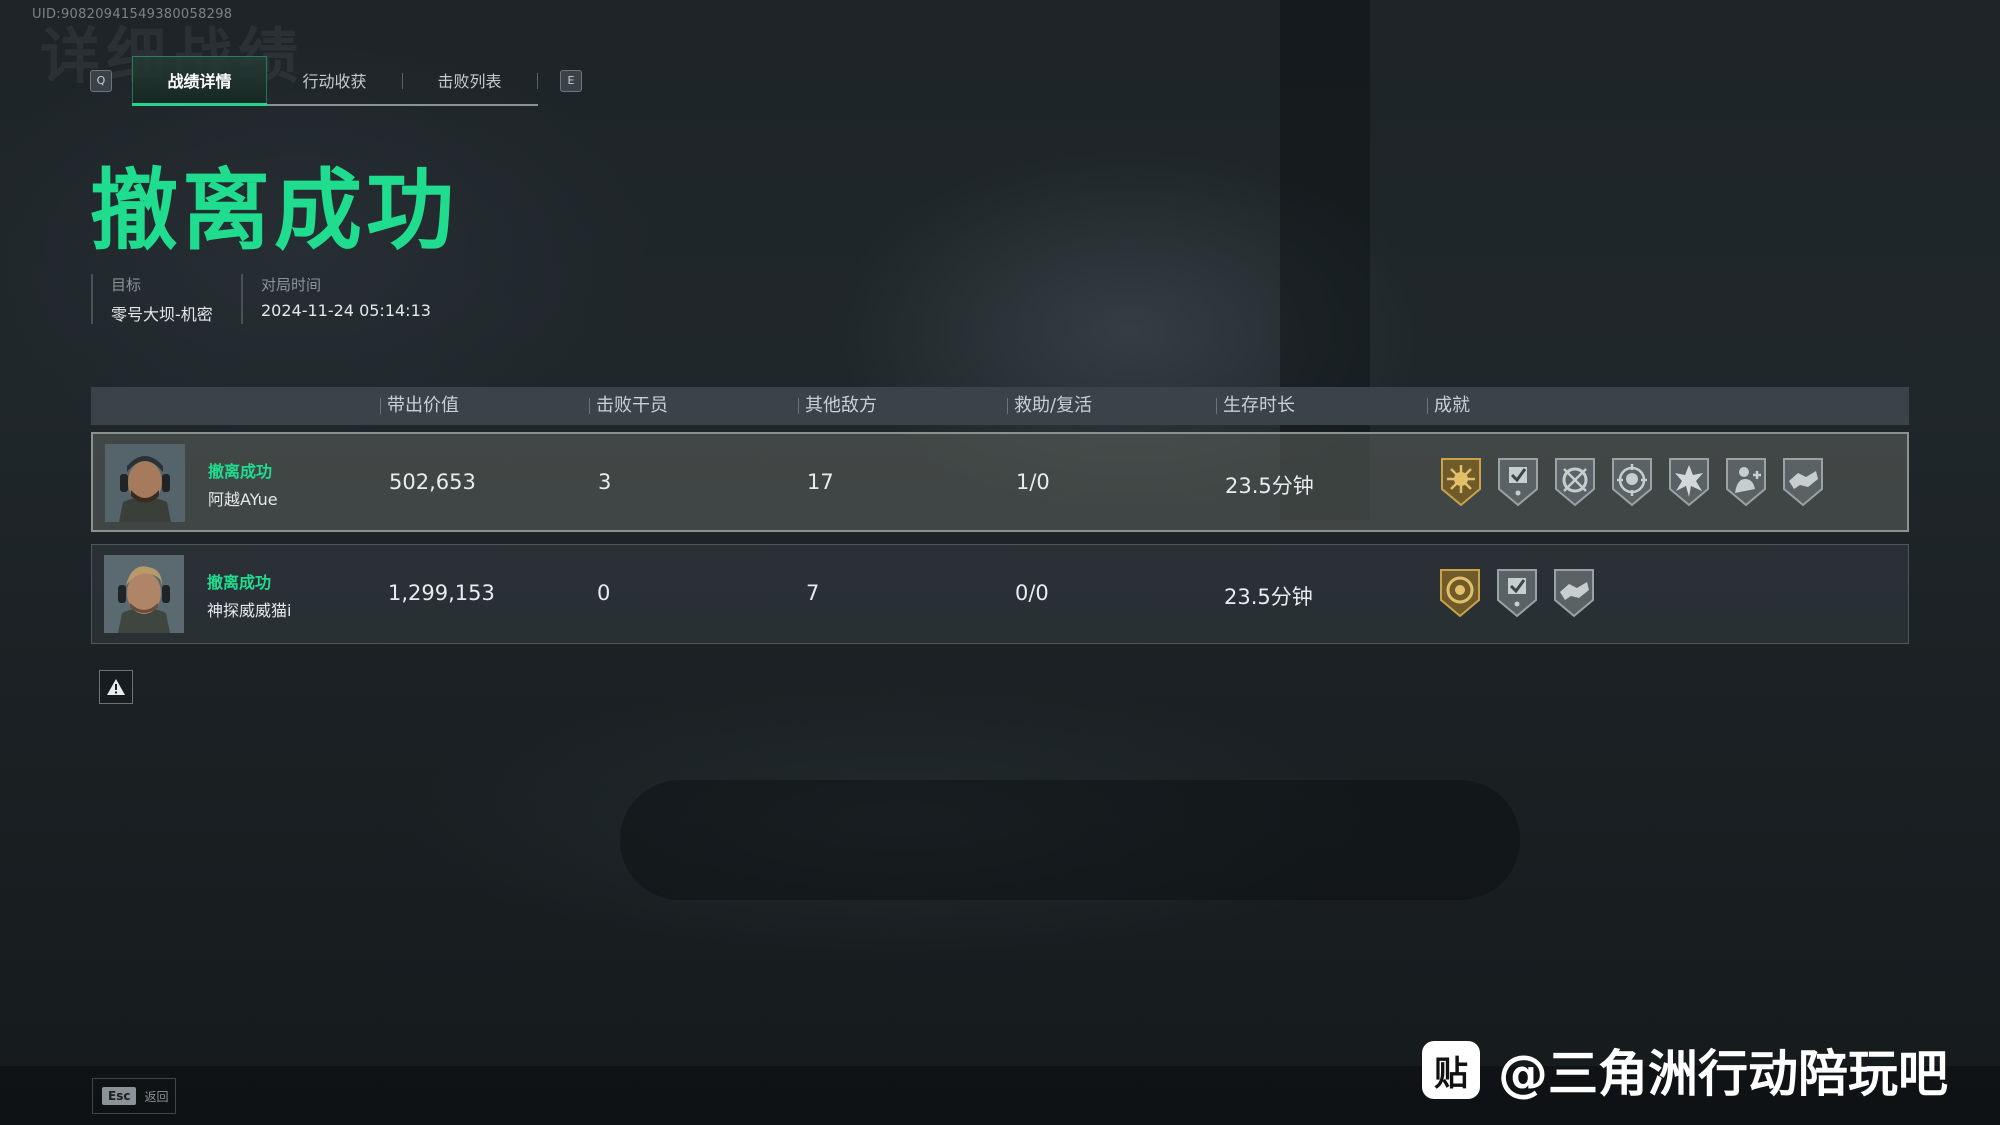  Describe the element at coordinates (101, 81) in the screenshot. I see `prev-tab-key-hint: Q` at that location.